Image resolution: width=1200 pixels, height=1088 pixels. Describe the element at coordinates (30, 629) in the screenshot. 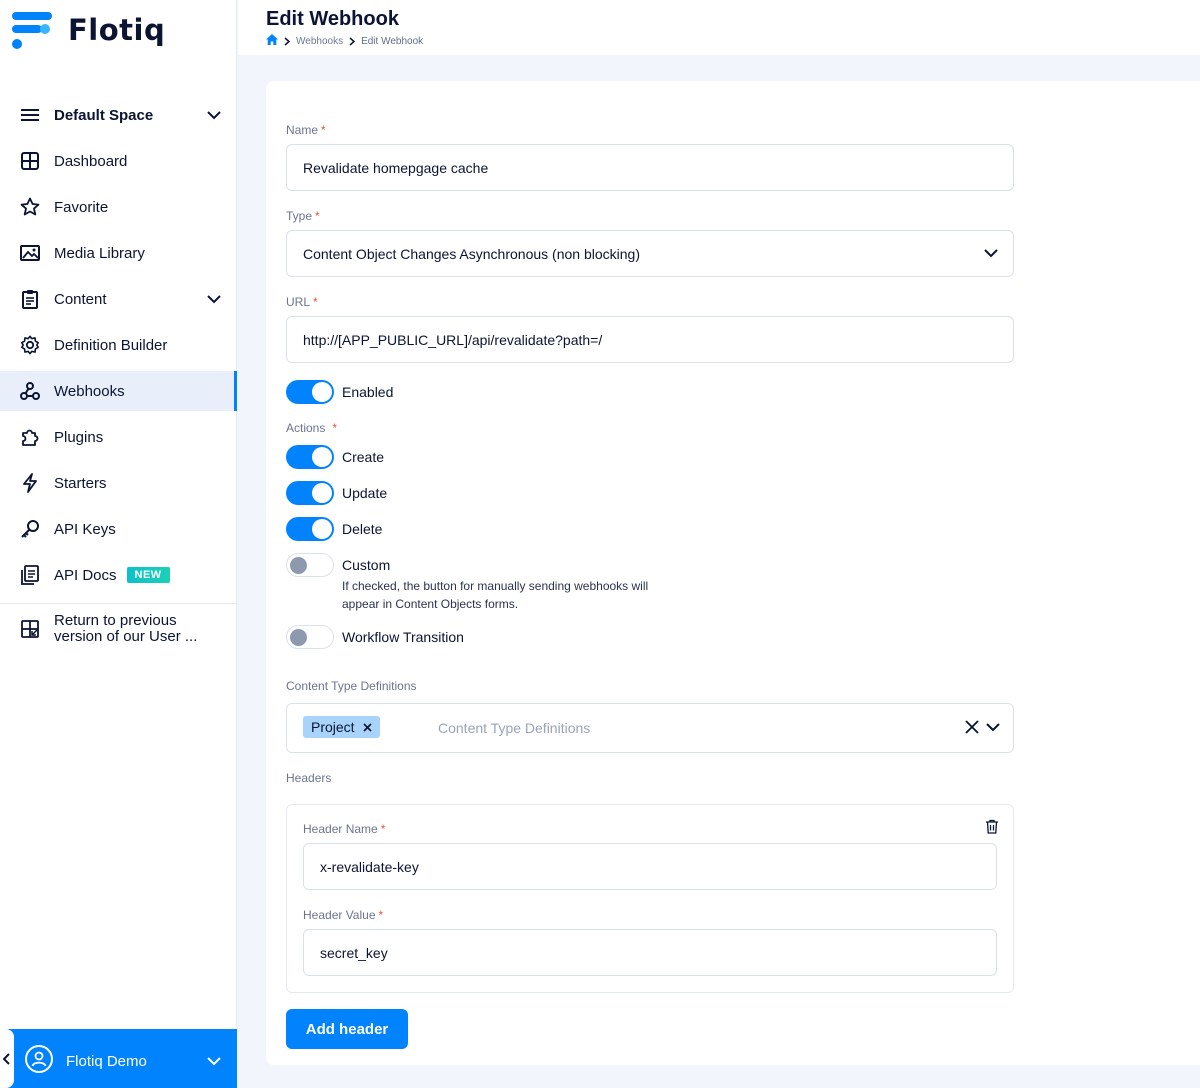

I see `layout-return-icon` at that location.